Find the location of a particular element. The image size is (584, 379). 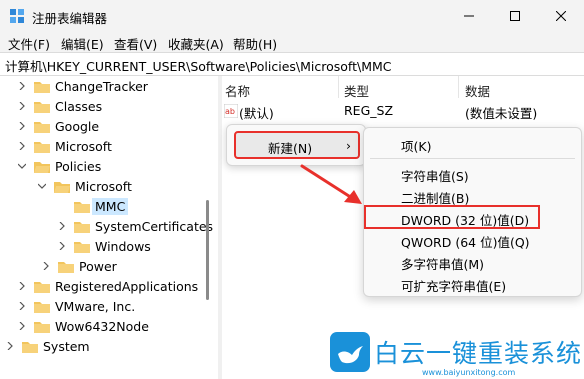

tree-item-policies: Policies is located at coordinates (58, 166).